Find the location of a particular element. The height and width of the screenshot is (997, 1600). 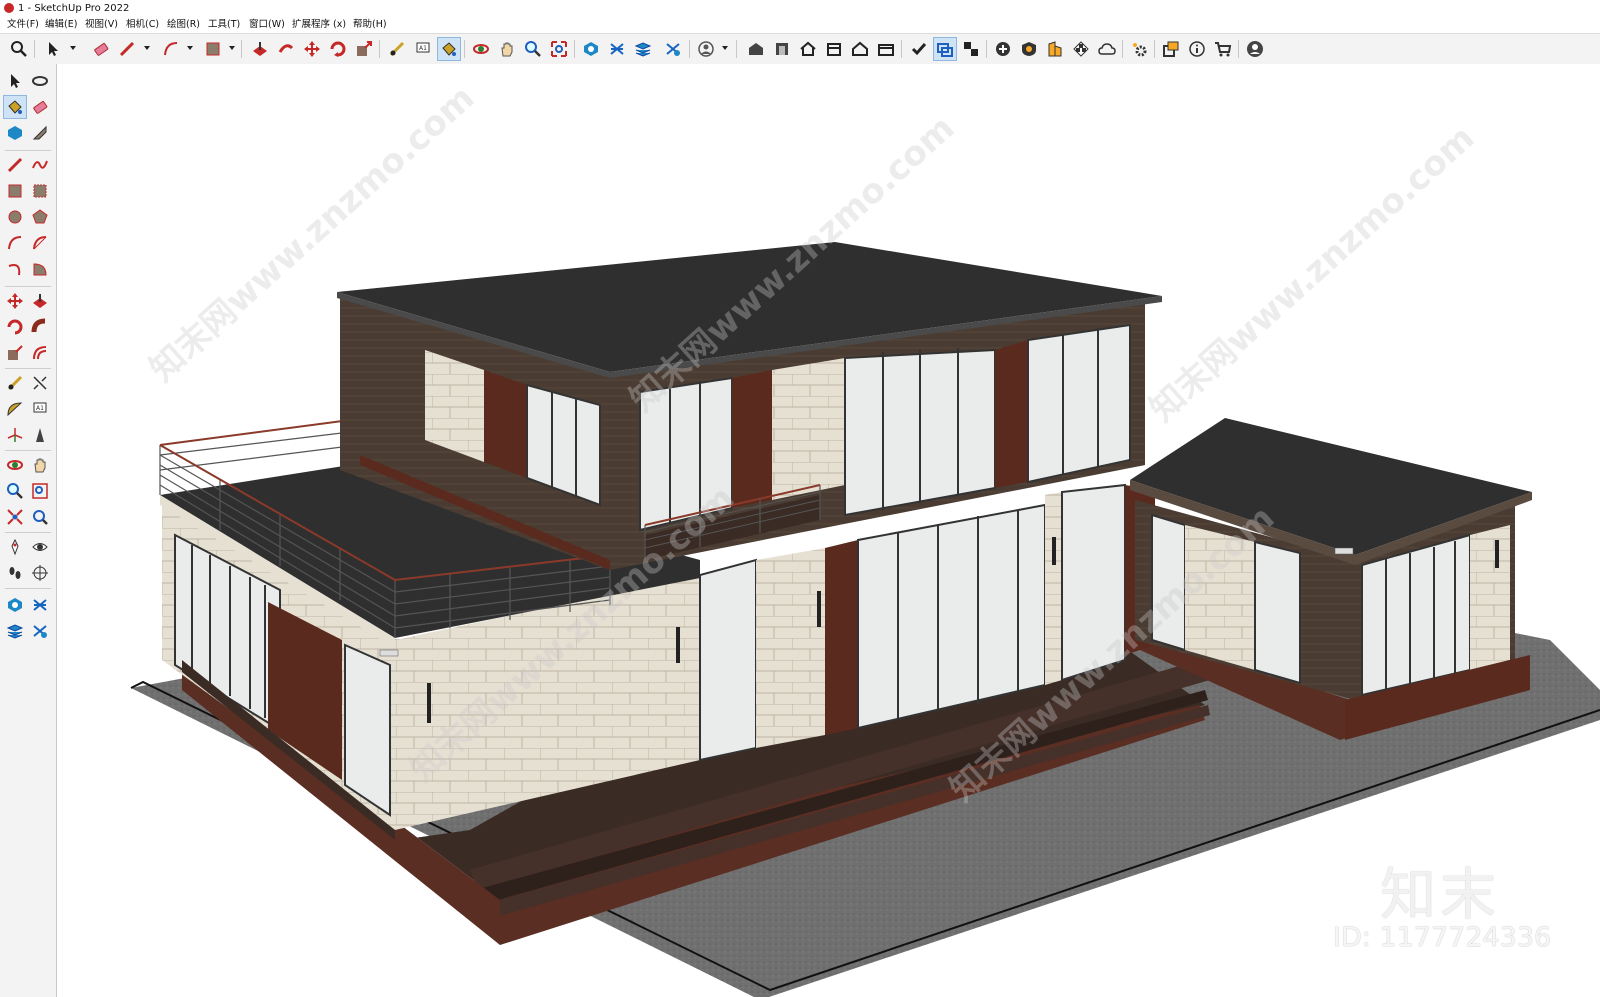

search-icon is located at coordinates (19, 49).